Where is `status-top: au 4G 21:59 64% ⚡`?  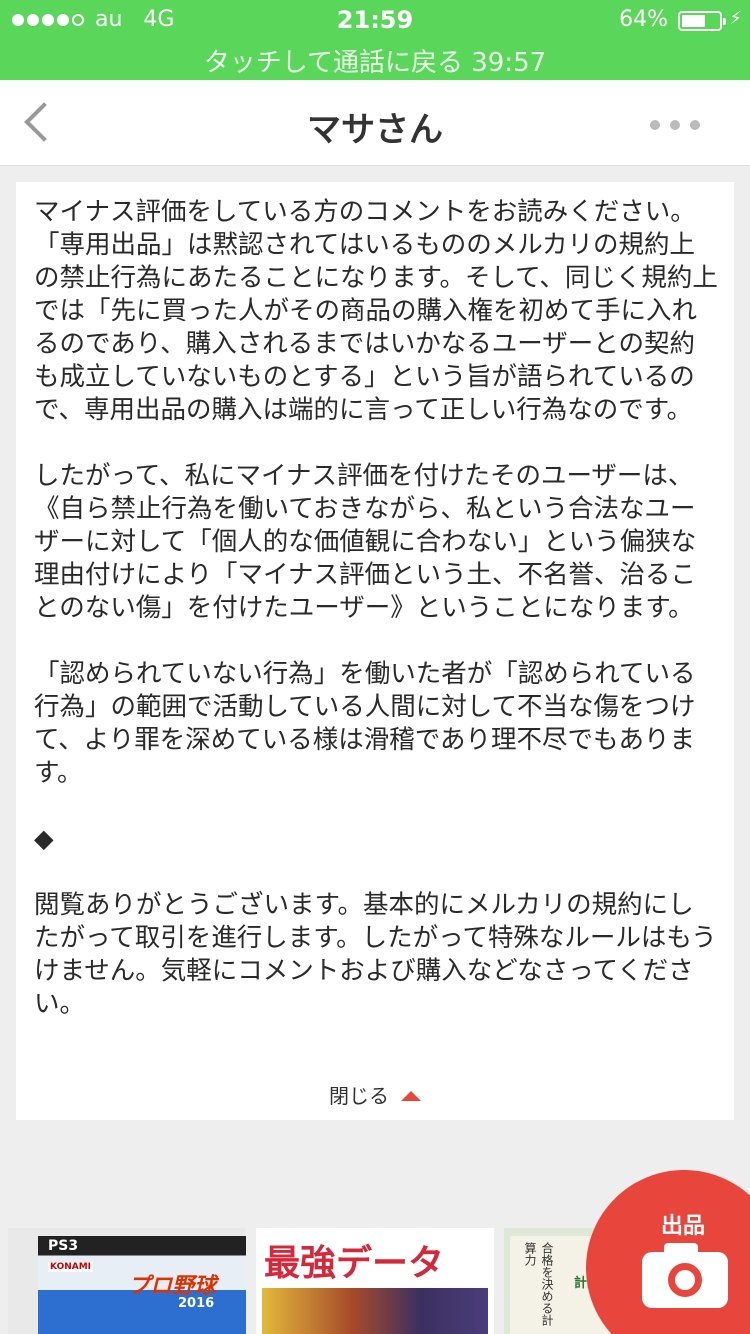
status-top: au 4G 21:59 64% ⚡ is located at coordinates (375, 20).